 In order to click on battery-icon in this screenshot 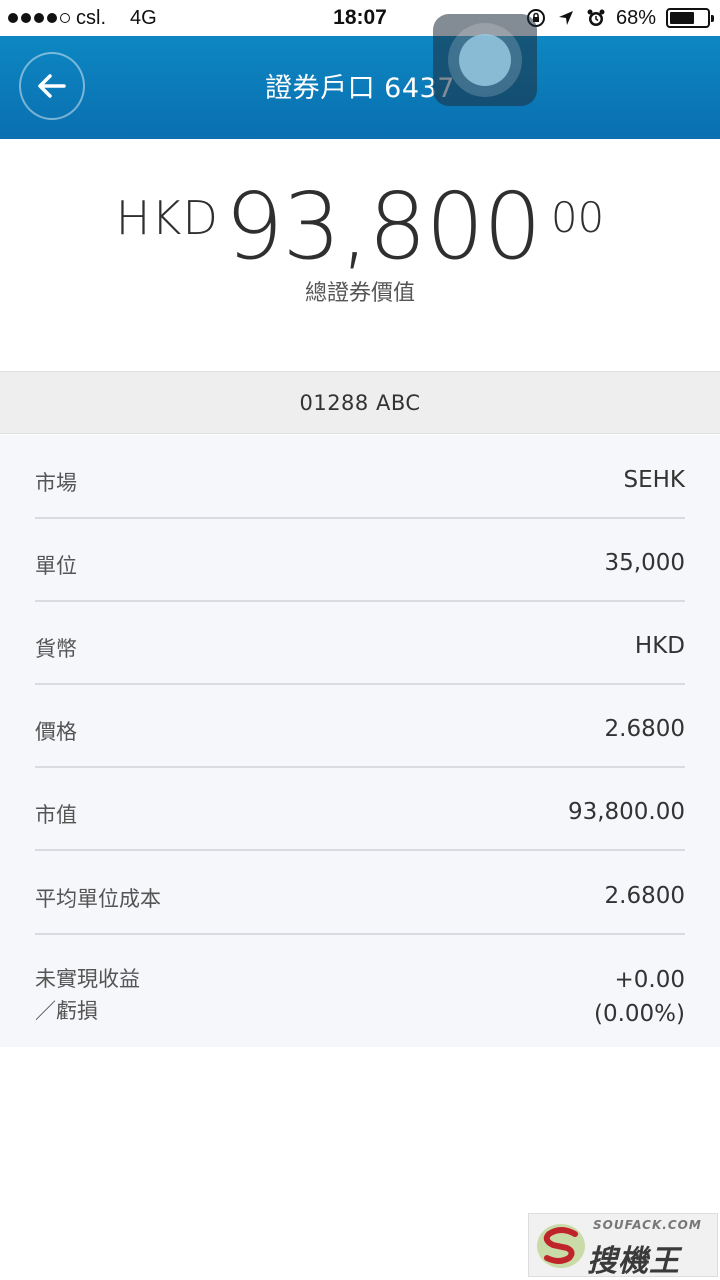, I will do `click(690, 18)`.